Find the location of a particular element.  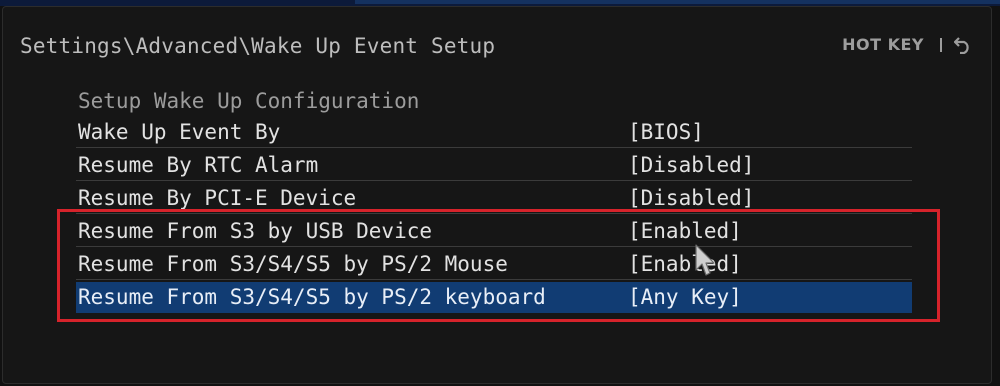

setting-label: Resume From S3/S4/S5 by PS/2 keyboard is located at coordinates (312, 297).